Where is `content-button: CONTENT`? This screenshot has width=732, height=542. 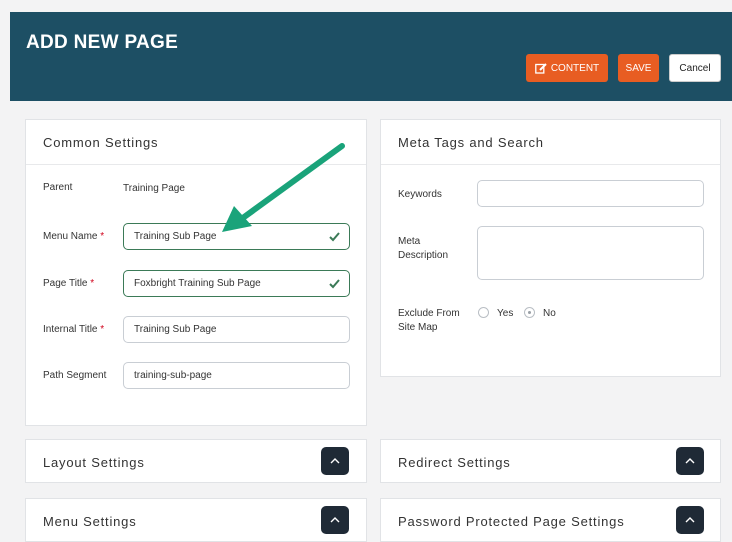 content-button: CONTENT is located at coordinates (567, 68).